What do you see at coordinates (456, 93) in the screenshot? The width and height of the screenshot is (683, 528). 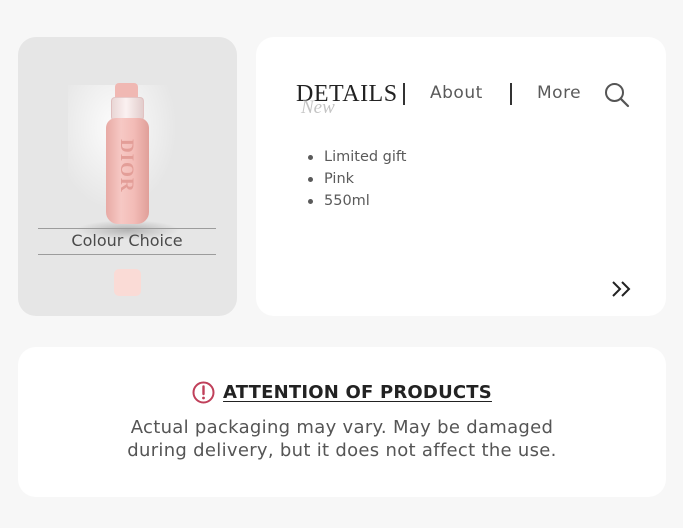 I see `tab-about: About` at bounding box center [456, 93].